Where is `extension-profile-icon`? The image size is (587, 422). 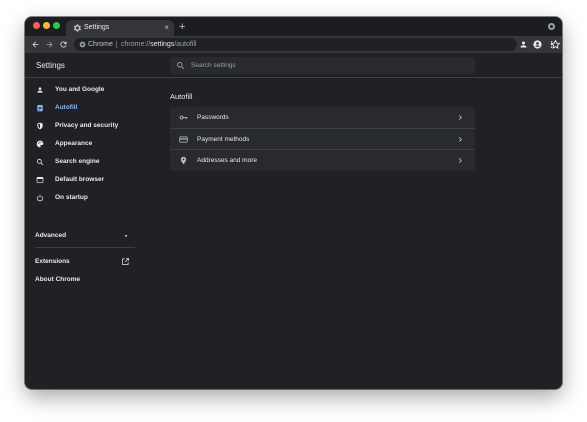
extension-profile-icon is located at coordinates (523, 44).